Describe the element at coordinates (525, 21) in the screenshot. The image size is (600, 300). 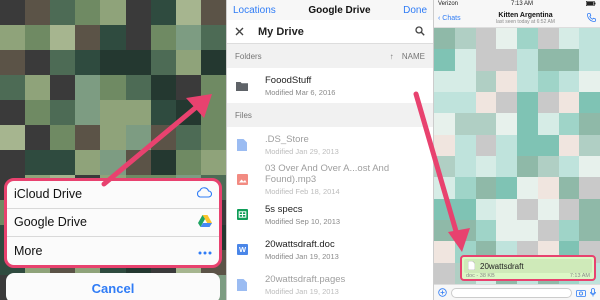
I see `last-seen-label: last seen today at 6:52 AM` at that location.